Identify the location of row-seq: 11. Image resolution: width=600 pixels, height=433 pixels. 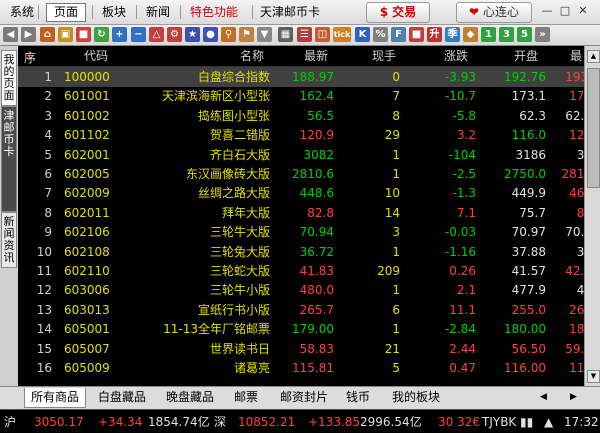
(44, 271).